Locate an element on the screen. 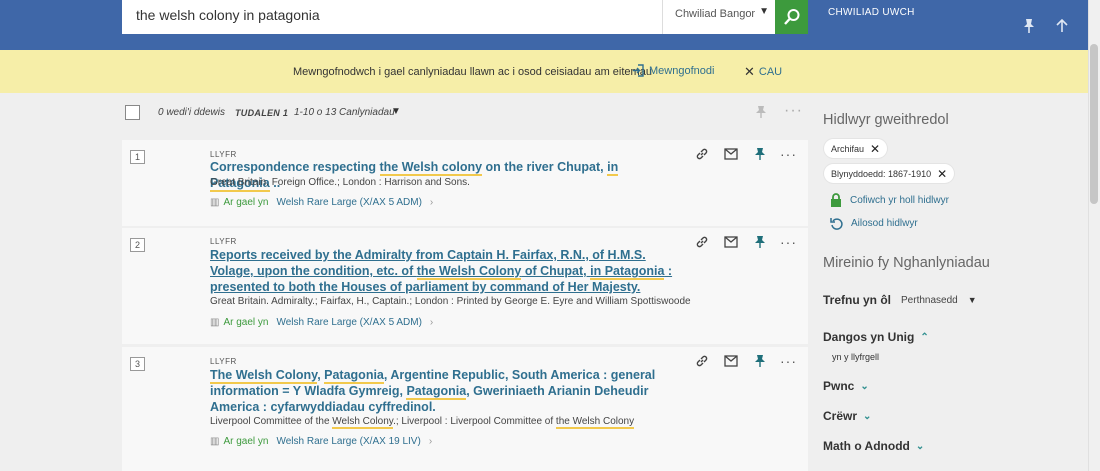 This screenshot has height=471, width=1100. filter-chip: Blynyddoedd: 1867-1910 ✕ is located at coordinates (889, 173).